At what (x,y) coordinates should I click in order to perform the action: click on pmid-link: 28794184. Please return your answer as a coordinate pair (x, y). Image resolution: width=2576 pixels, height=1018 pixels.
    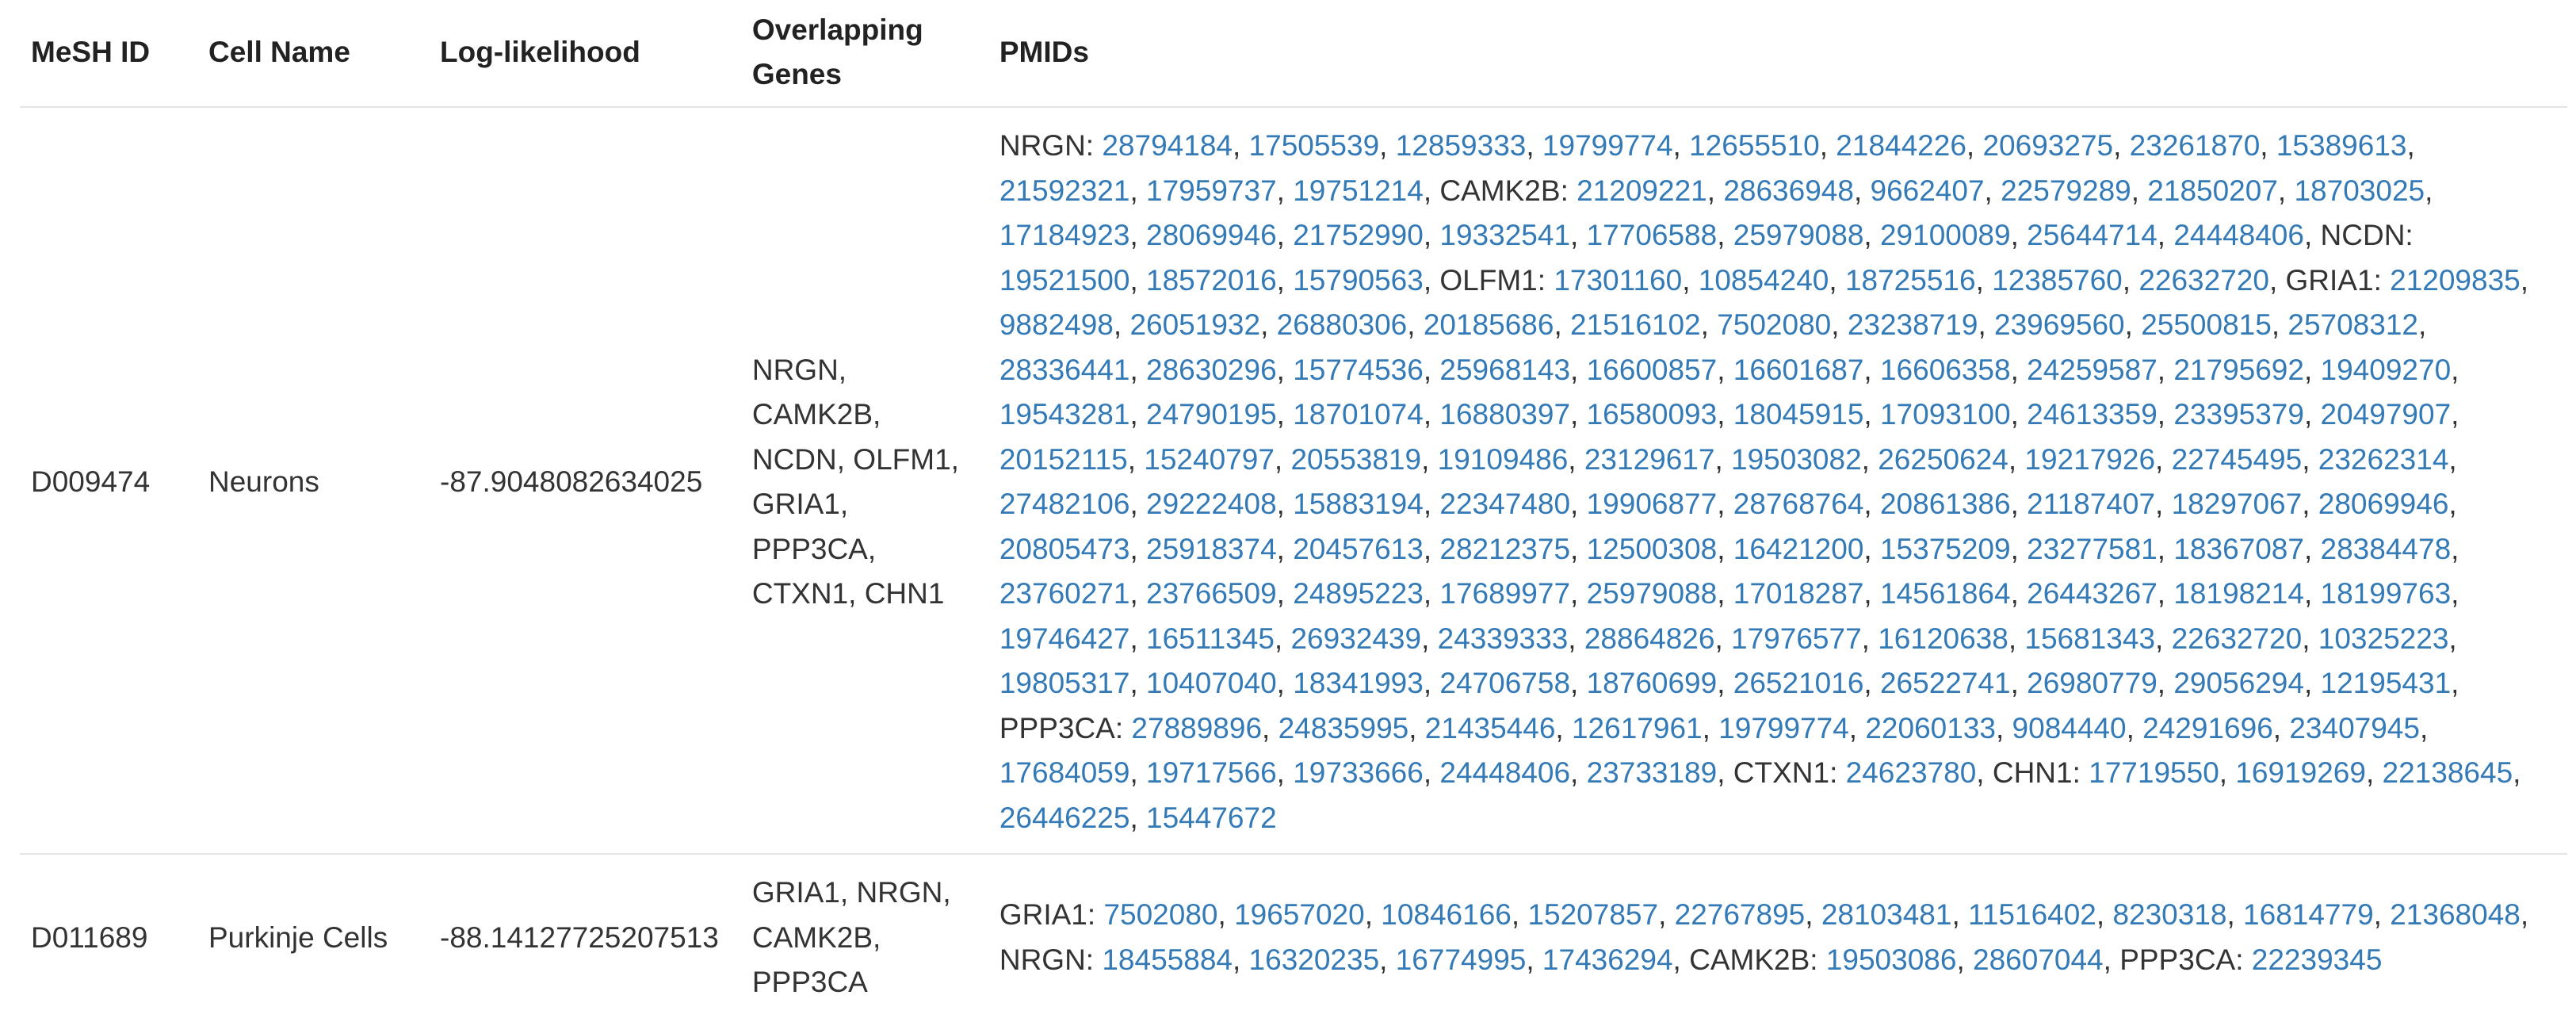
    Looking at the image, I should click on (1167, 145).